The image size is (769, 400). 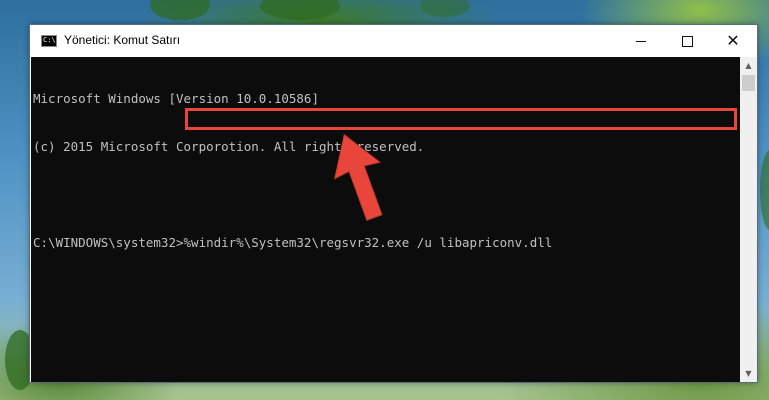 I want to click on maximize-button, so click(x=687, y=41).